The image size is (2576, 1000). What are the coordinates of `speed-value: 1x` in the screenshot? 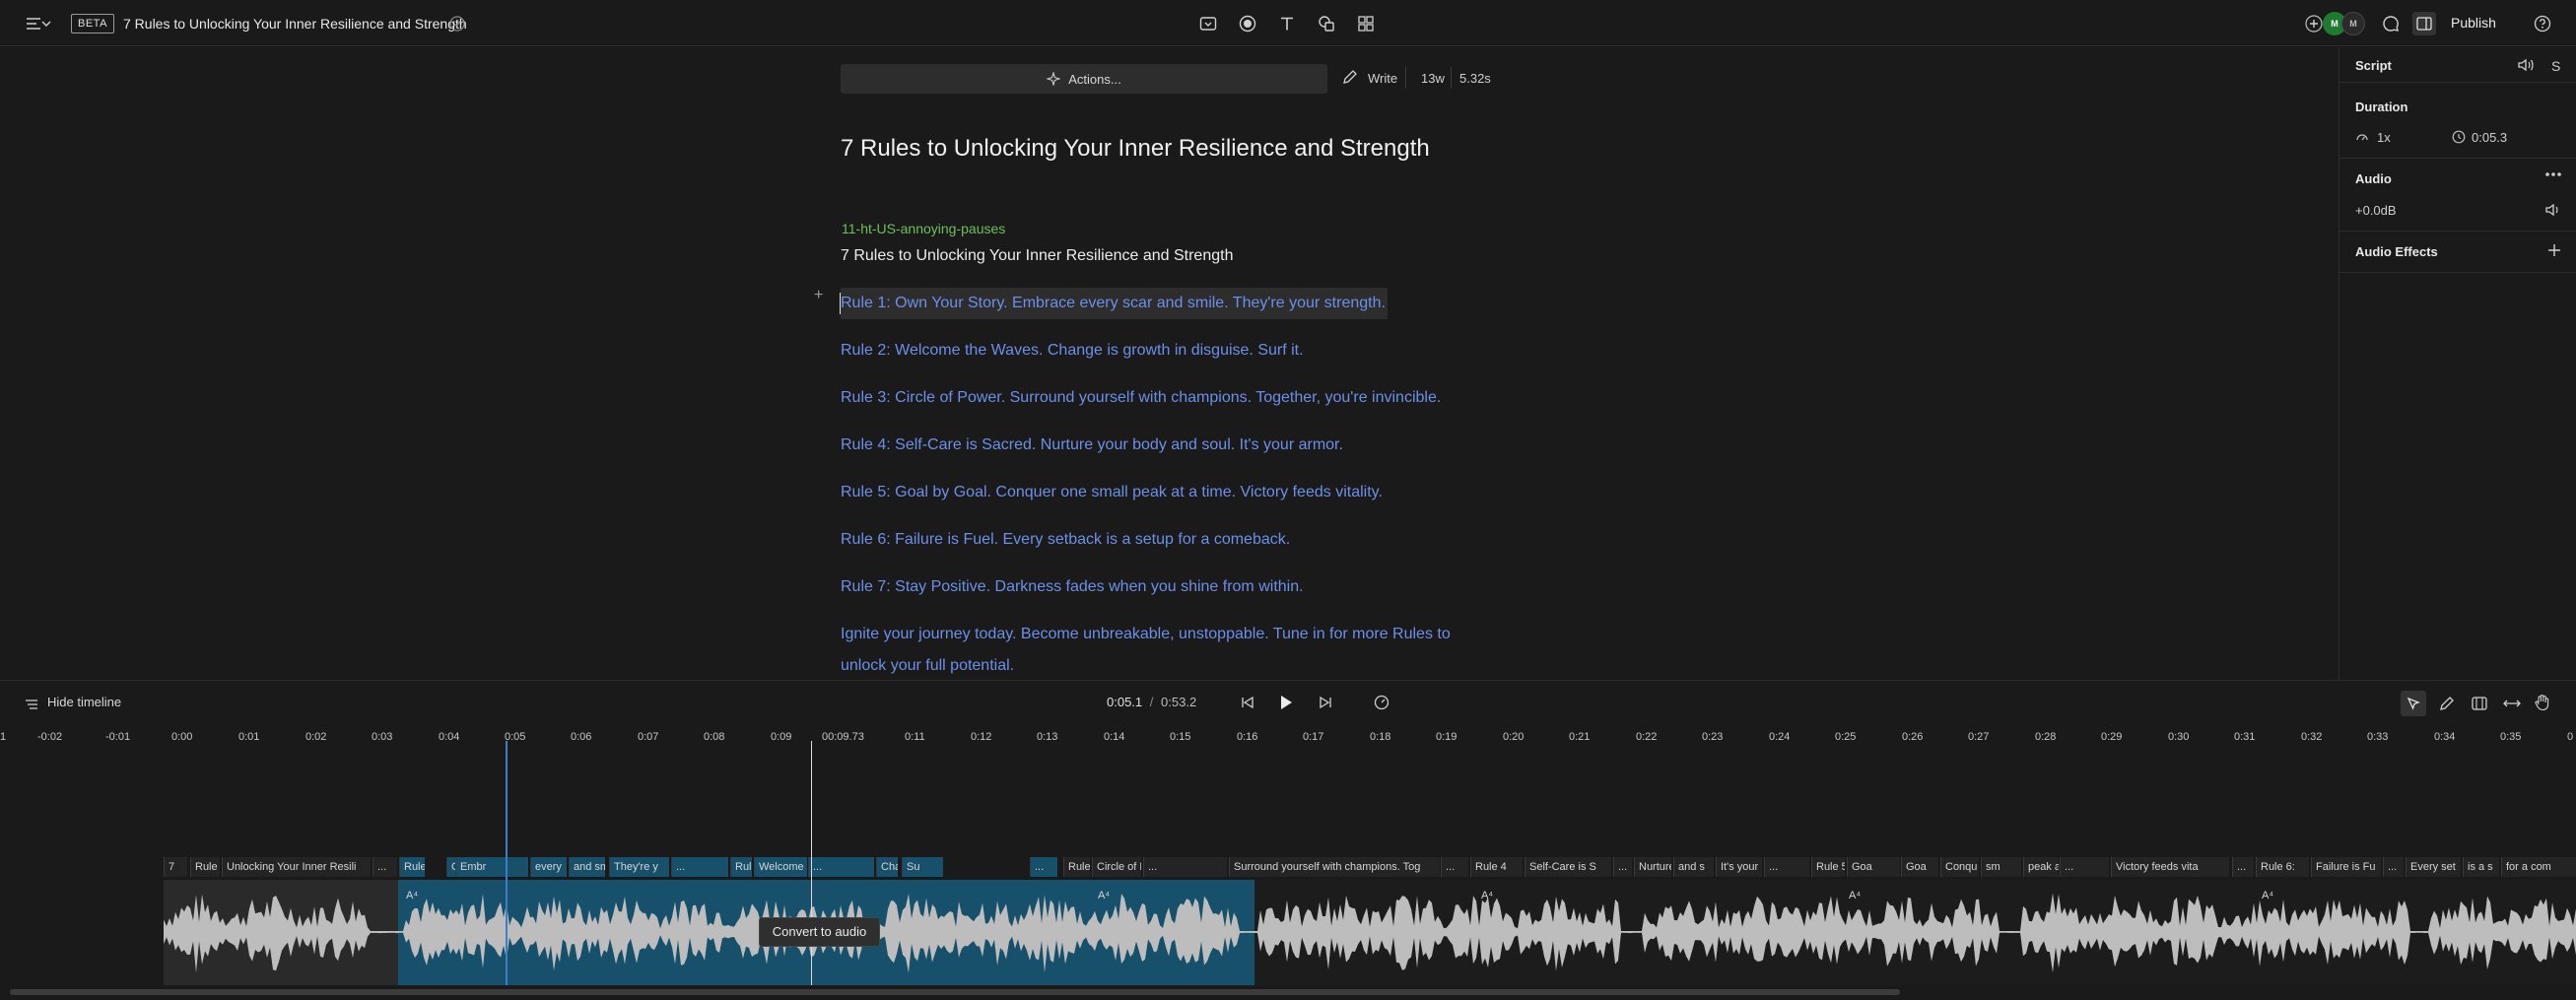 It's located at (2384, 137).